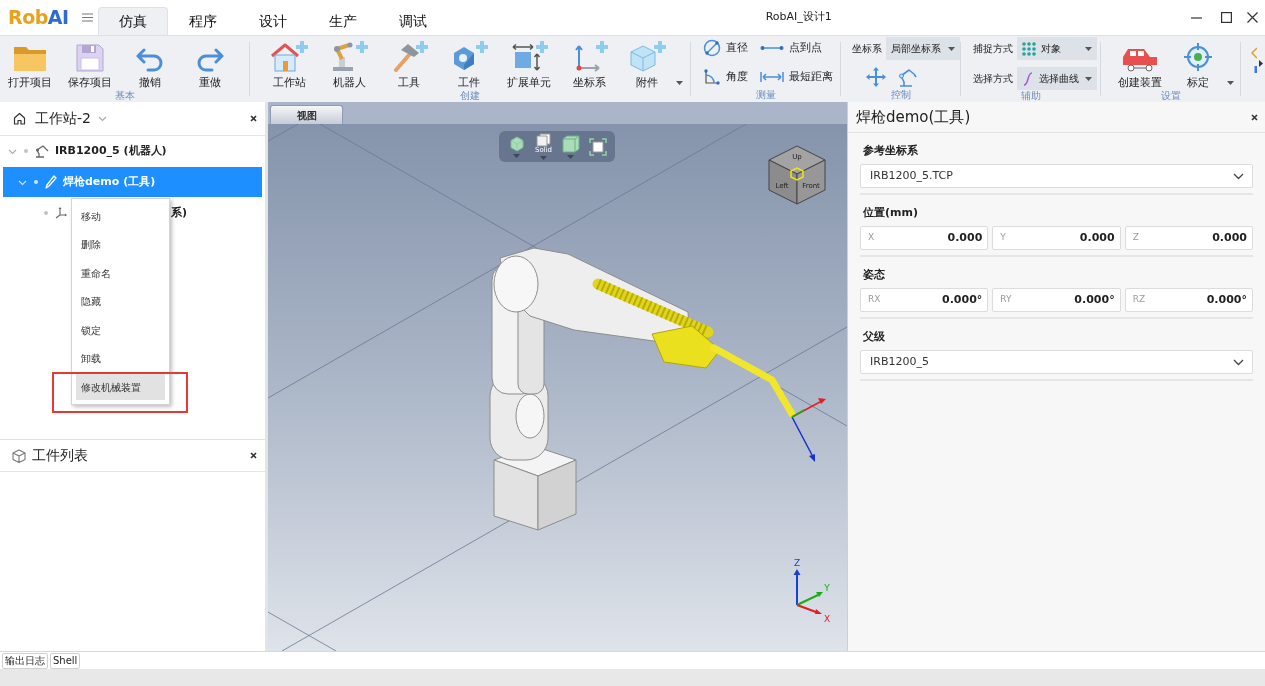 This screenshot has height=686, width=1265. I want to click on field-label: RX, so click(874, 300).